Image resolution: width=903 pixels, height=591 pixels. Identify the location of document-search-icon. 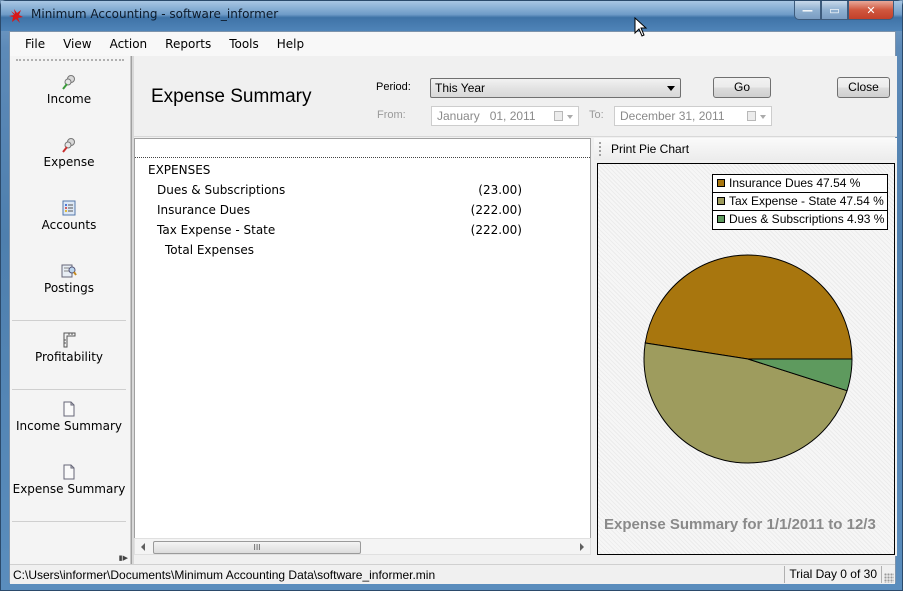
(69, 271).